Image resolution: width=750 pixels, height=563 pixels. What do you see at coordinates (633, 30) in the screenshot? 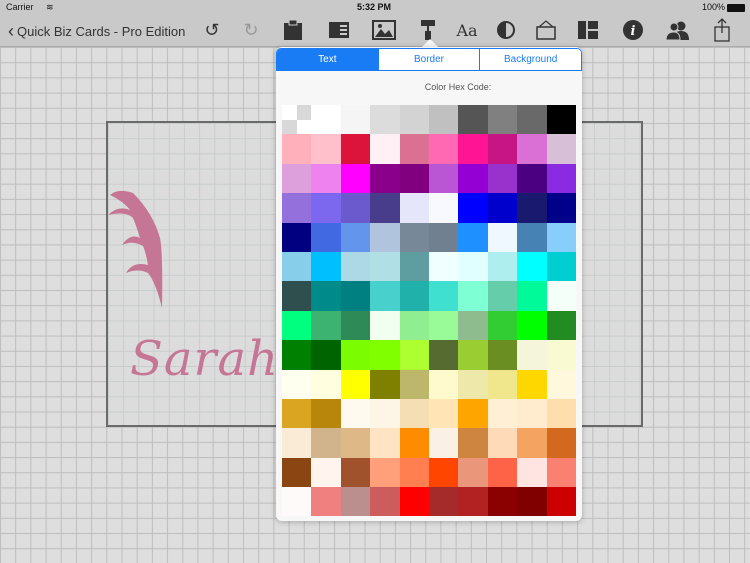
I see `info-icon: i` at bounding box center [633, 30].